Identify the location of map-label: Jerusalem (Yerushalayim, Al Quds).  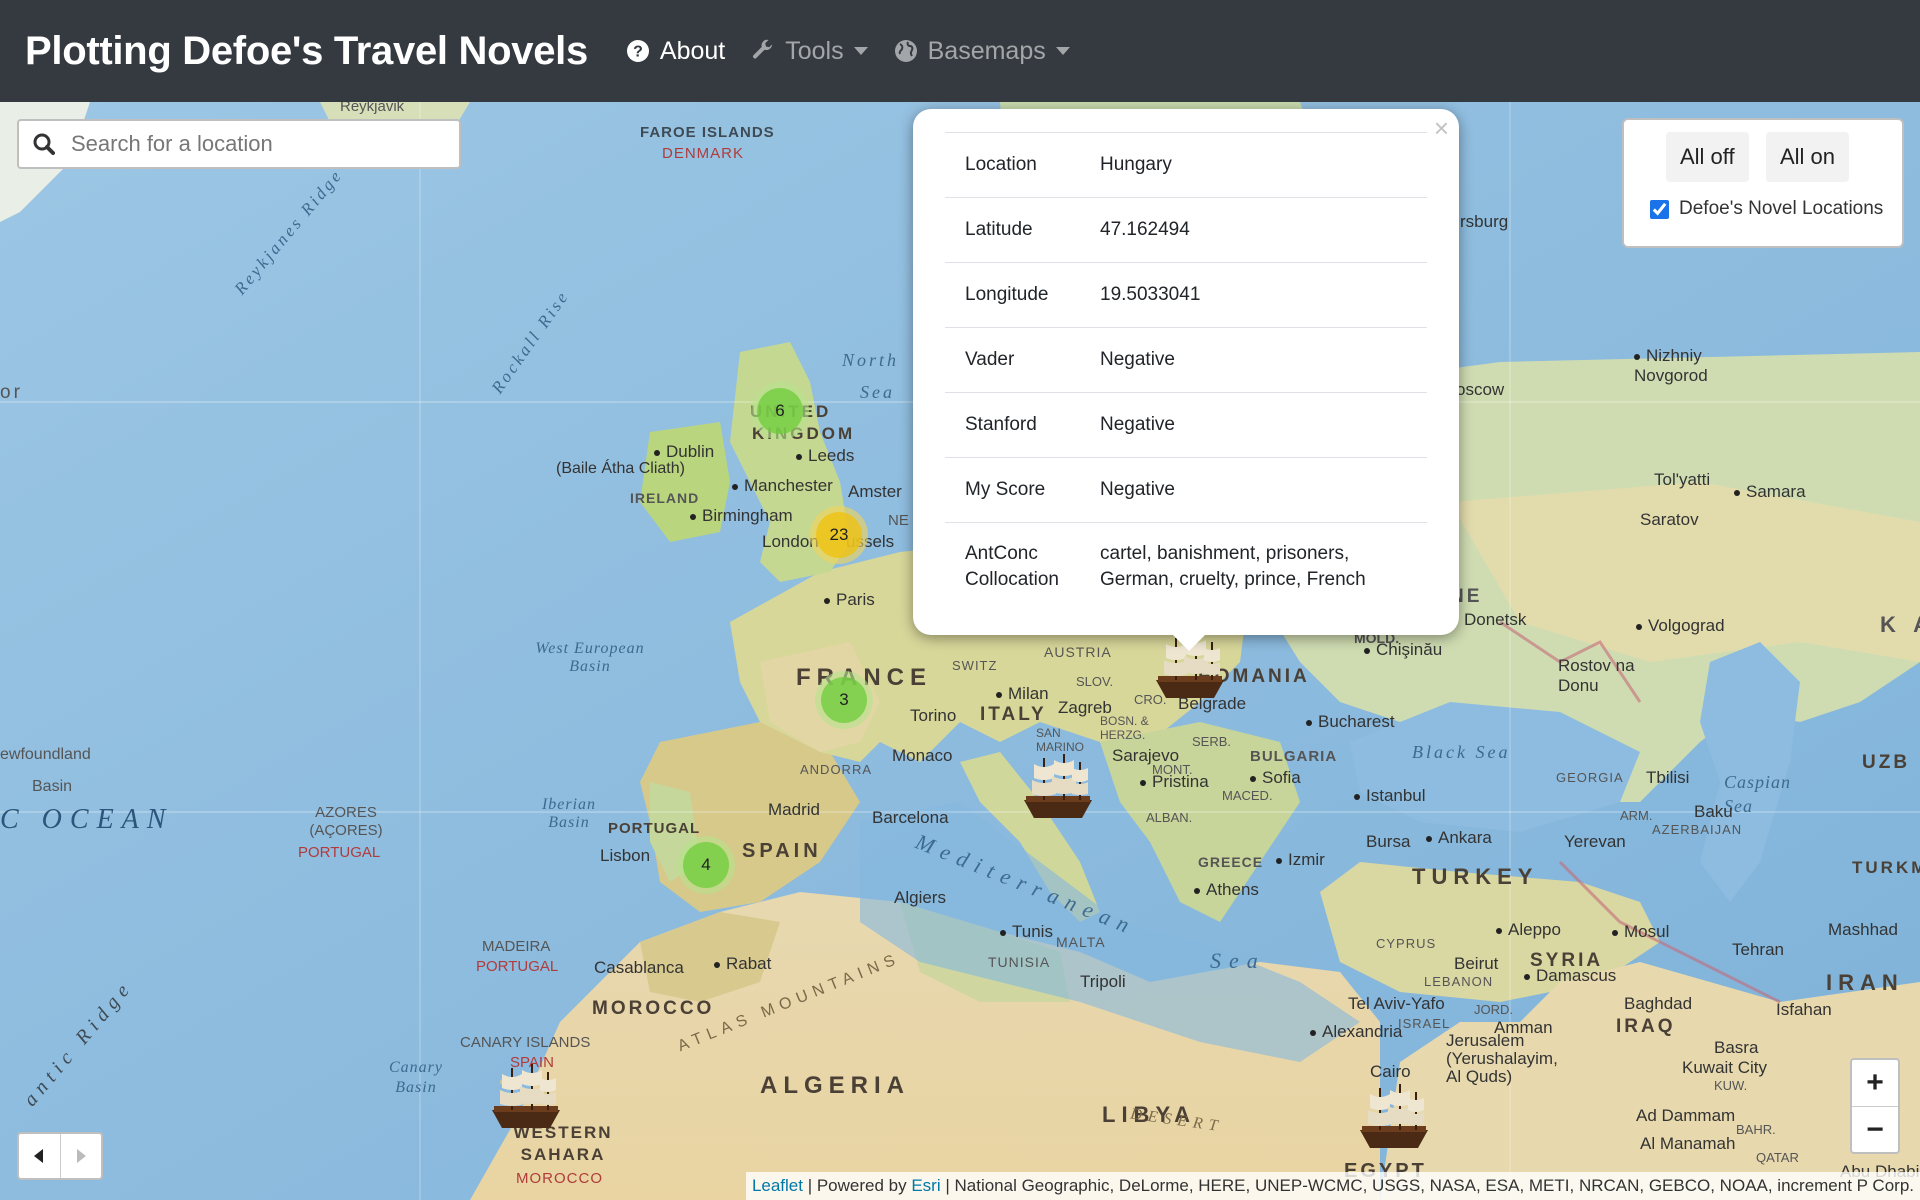
(1502, 1058).